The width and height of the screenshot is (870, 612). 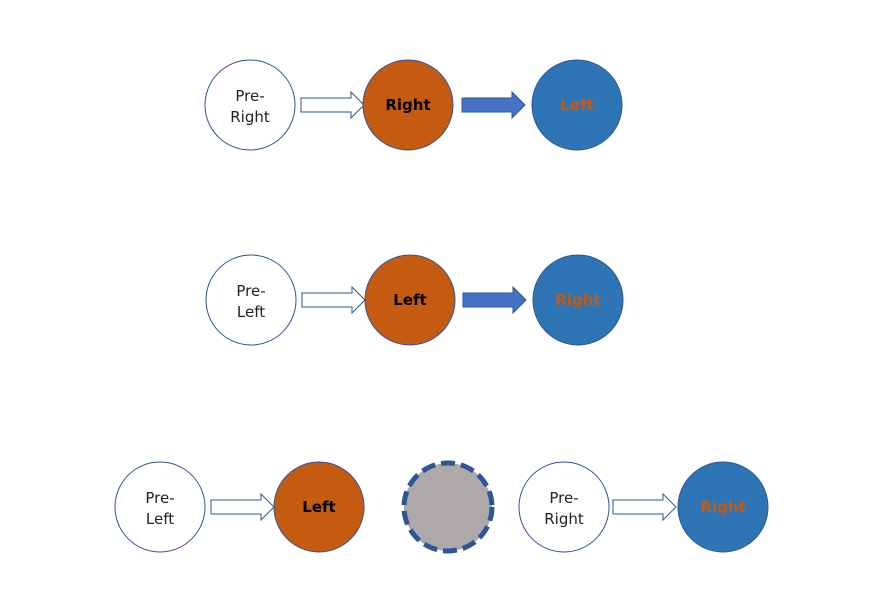 I want to click on row-1: Pre- Right Right Left, so click(x=413, y=105).